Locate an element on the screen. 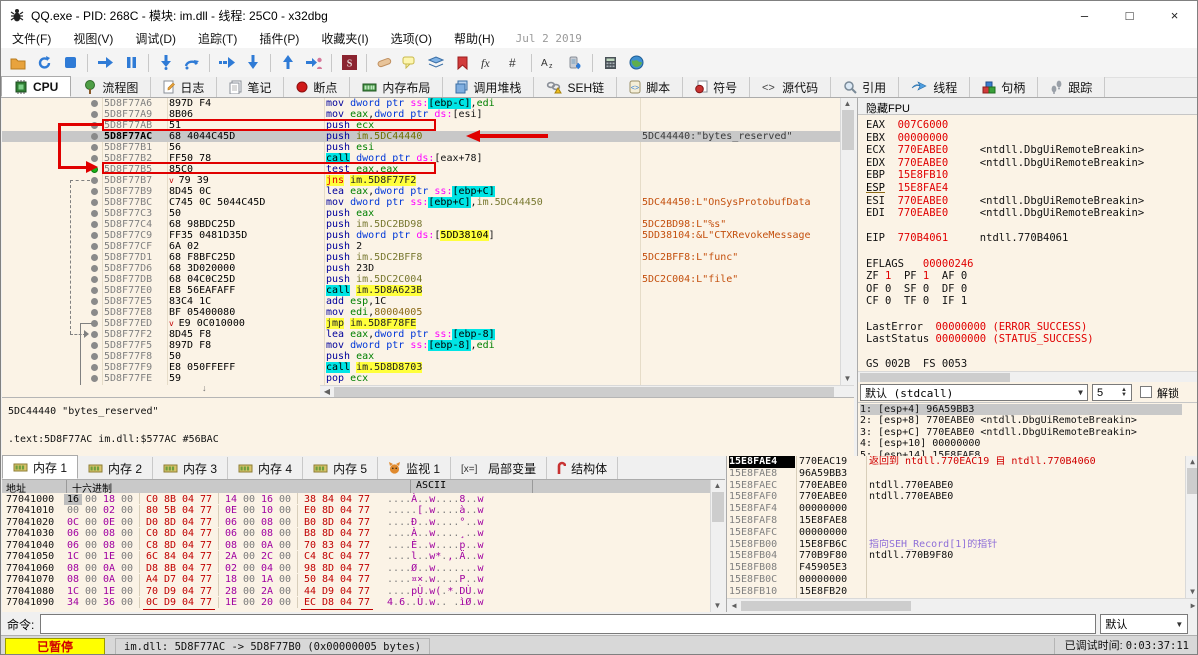  unlock-checkbox is located at coordinates (1146, 392).